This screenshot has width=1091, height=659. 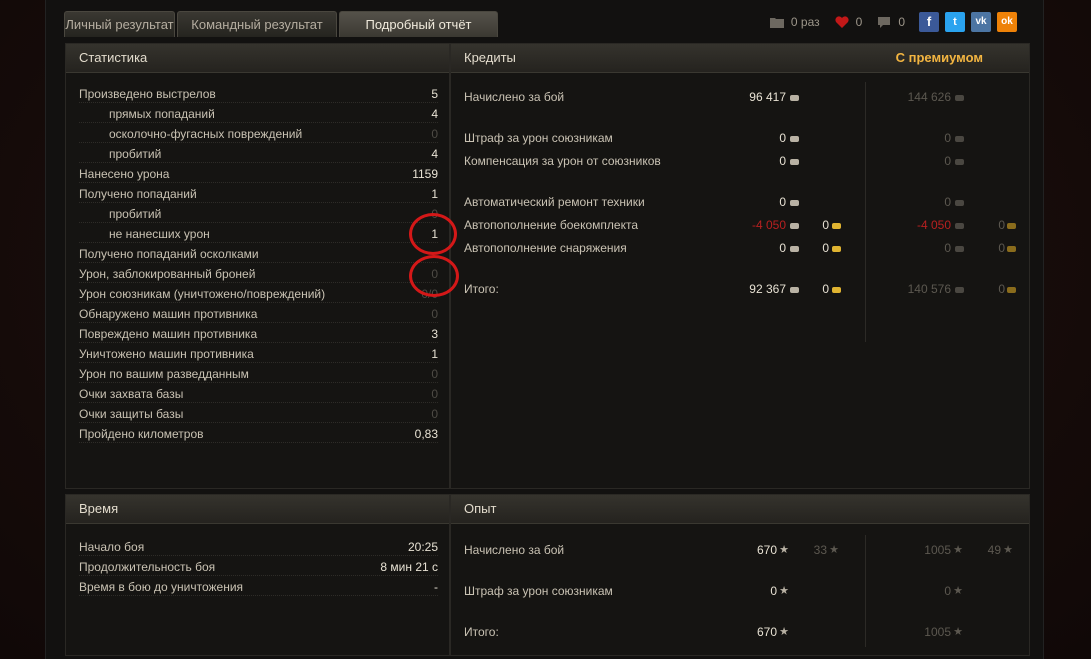 What do you see at coordinates (740, 289) in the screenshot?
I see `credit-row: Итого: 92 367 0 140 576 0` at bounding box center [740, 289].